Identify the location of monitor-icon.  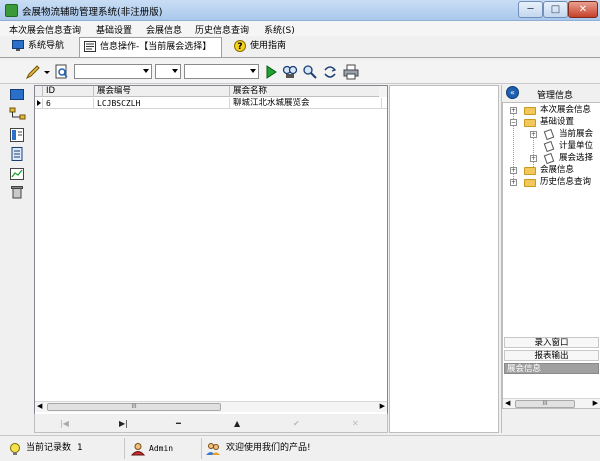
(18, 45).